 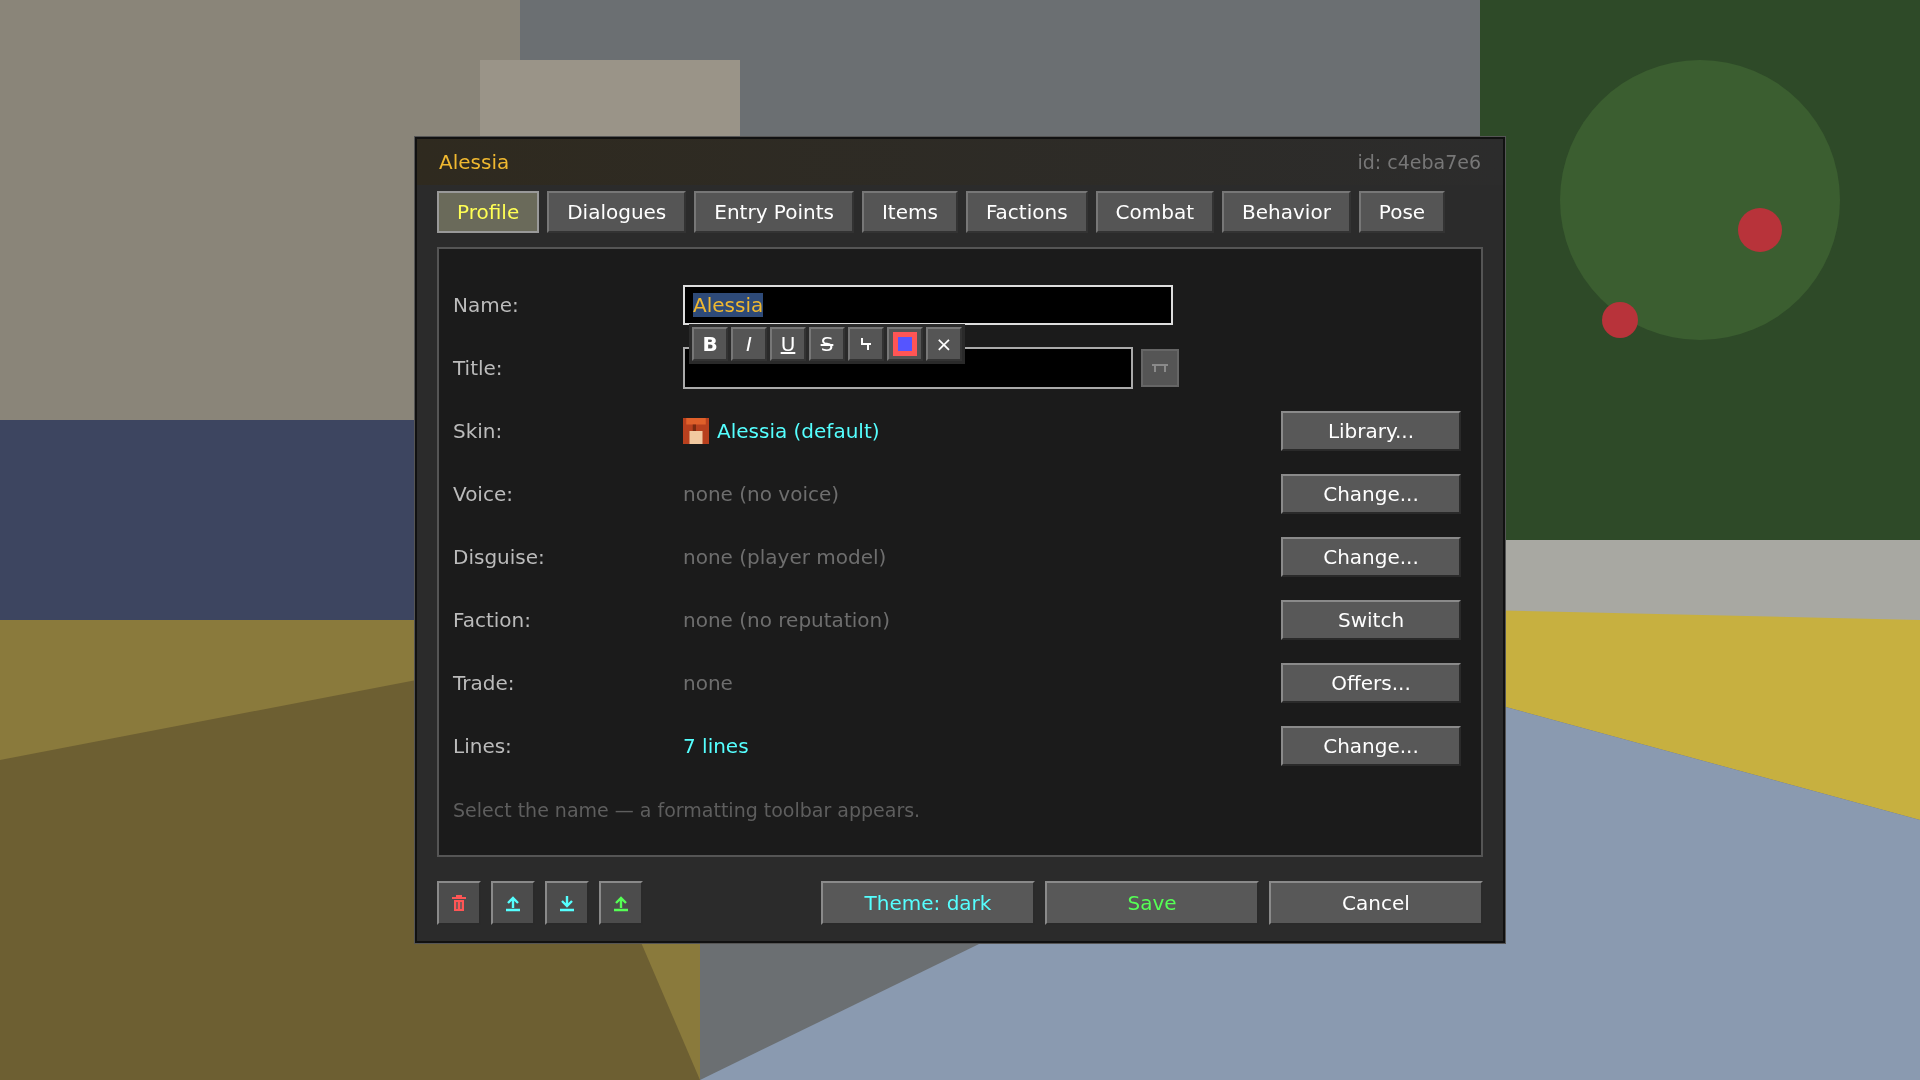 I want to click on tab: Entry Points, so click(x=774, y=212).